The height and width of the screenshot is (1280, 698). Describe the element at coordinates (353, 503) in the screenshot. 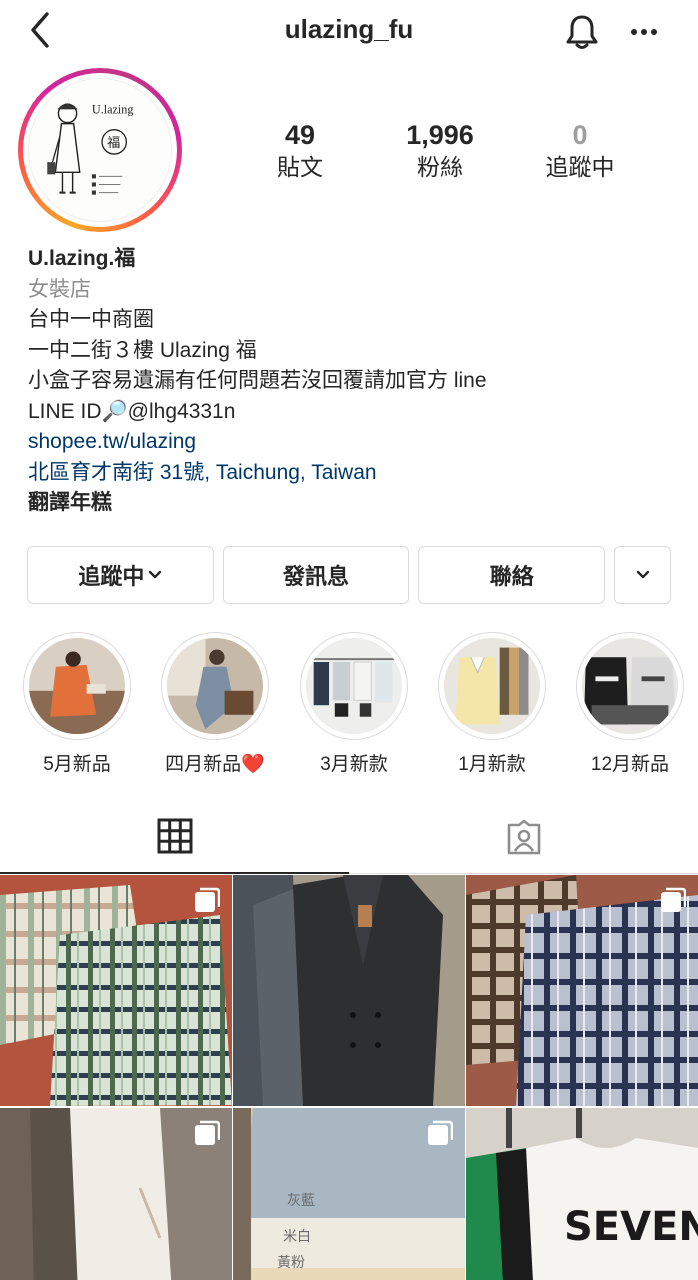

I see `translate-link: 翻譯年糕` at that location.